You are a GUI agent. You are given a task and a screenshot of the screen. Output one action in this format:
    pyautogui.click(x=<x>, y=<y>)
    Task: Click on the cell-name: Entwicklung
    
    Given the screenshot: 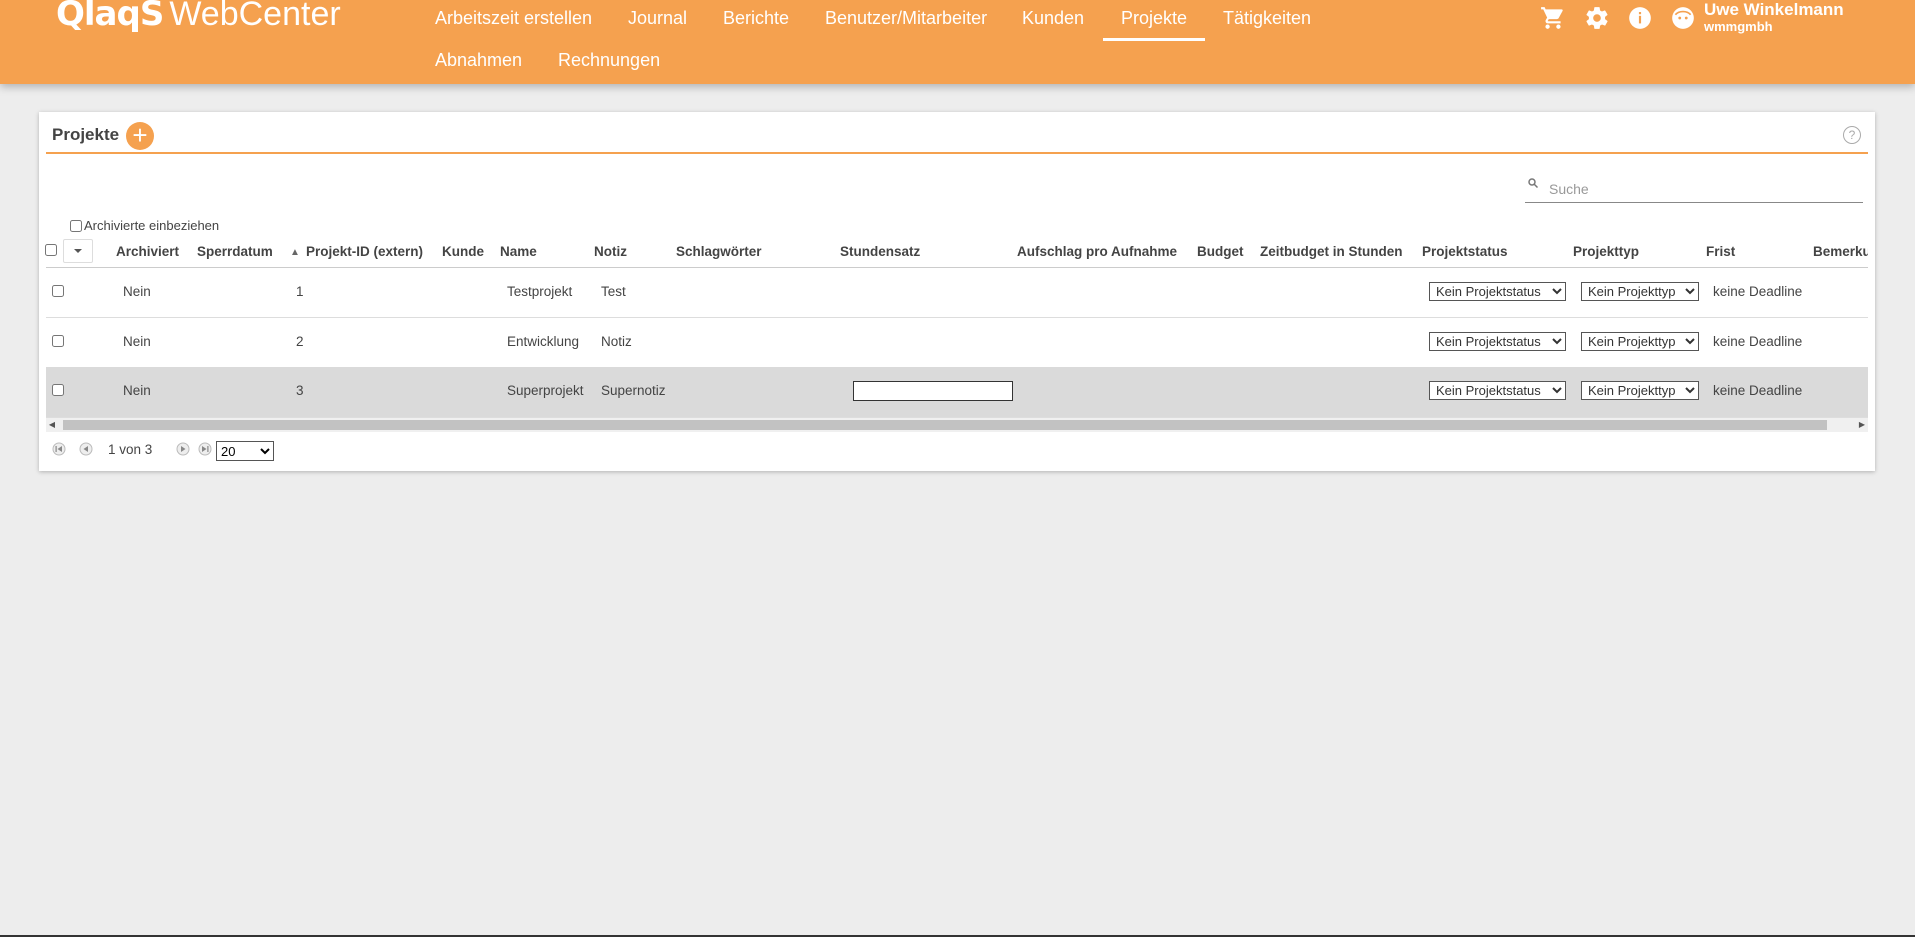 What is the action you would take?
    pyautogui.click(x=543, y=341)
    